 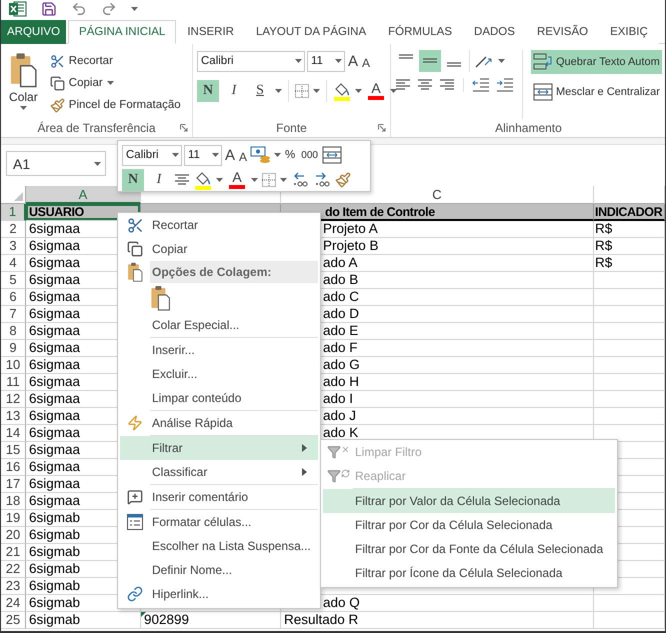 What do you see at coordinates (13, 382) in the screenshot?
I see `row-header: 11` at bounding box center [13, 382].